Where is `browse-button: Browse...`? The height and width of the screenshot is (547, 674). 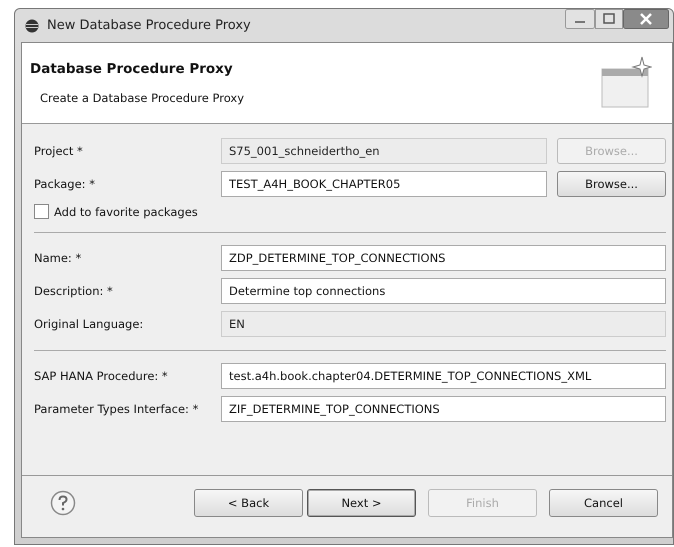 browse-button: Browse... is located at coordinates (611, 184).